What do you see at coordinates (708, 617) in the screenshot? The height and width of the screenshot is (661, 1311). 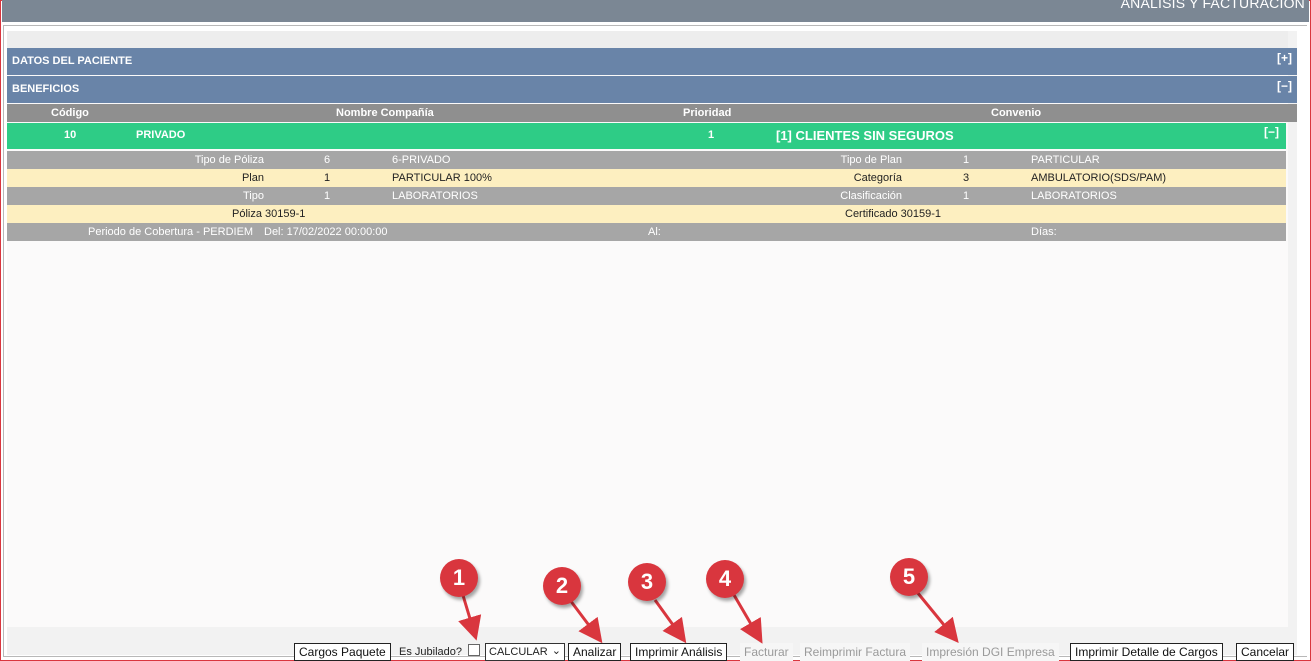 I see `annotation-arrows` at bounding box center [708, 617].